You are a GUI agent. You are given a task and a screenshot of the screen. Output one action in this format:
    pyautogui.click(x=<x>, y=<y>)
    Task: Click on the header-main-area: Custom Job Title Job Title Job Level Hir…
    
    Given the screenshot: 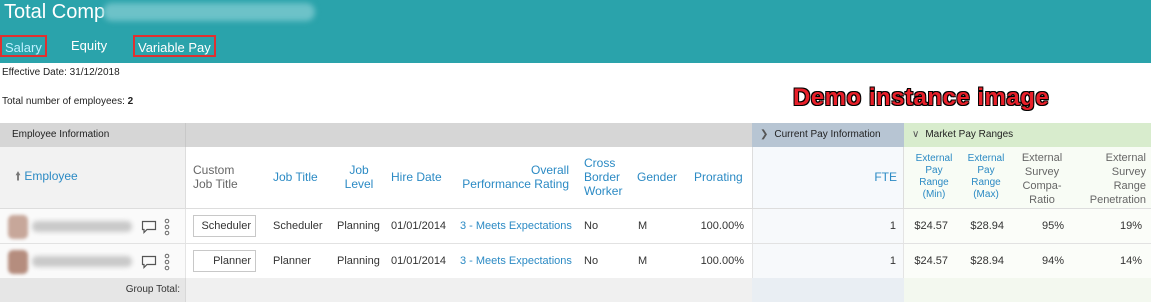 What is the action you would take?
    pyautogui.click(x=469, y=178)
    